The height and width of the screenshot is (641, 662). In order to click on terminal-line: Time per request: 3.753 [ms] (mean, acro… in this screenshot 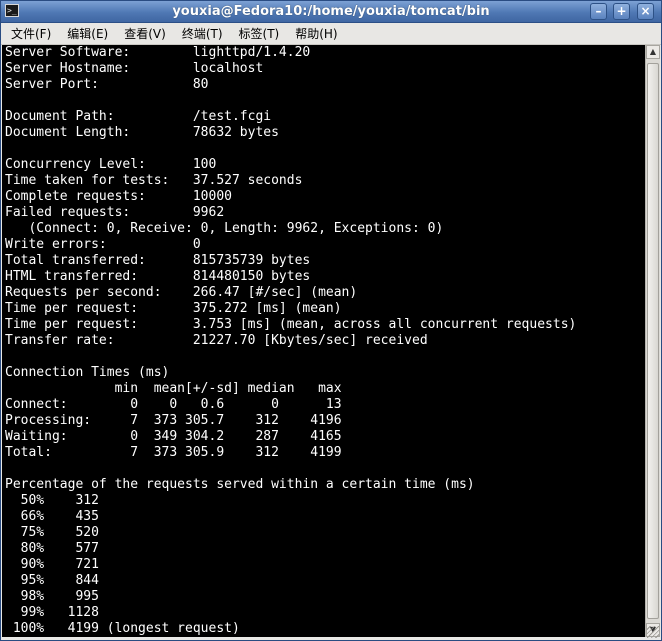, I will do `click(291, 324)`.